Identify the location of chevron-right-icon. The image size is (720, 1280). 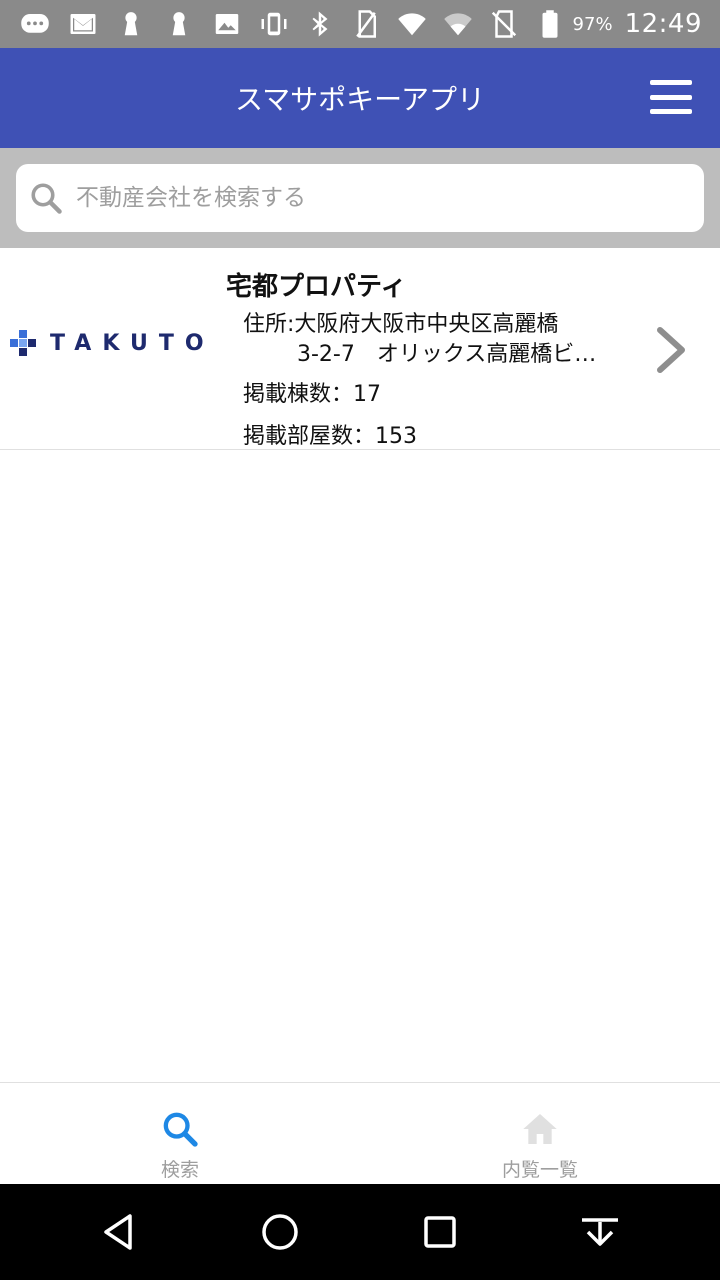
(672, 350).